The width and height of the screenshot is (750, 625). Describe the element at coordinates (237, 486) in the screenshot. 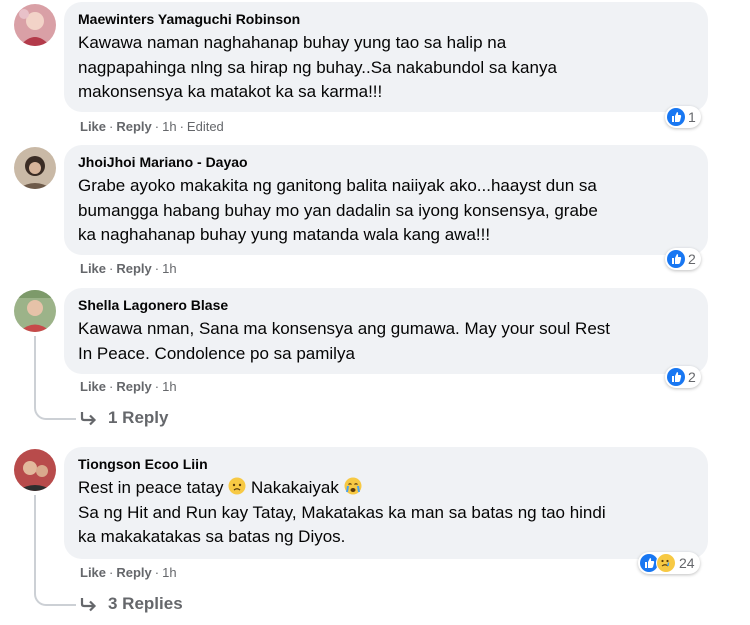

I see `sad-emoji-icon` at that location.